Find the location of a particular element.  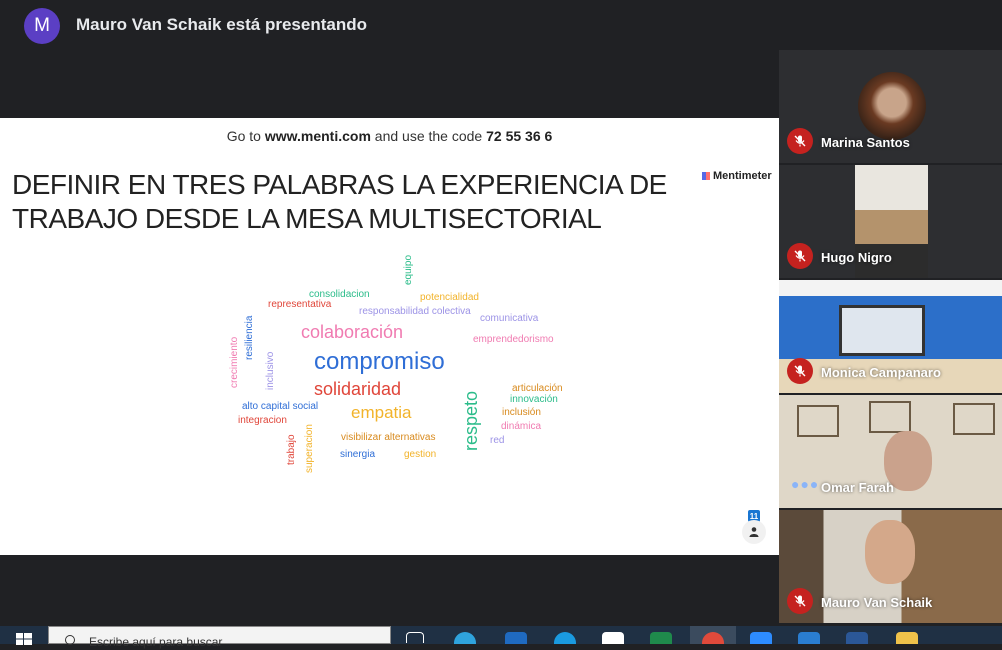

word-cloud-word: dinámica is located at coordinates (521, 426).